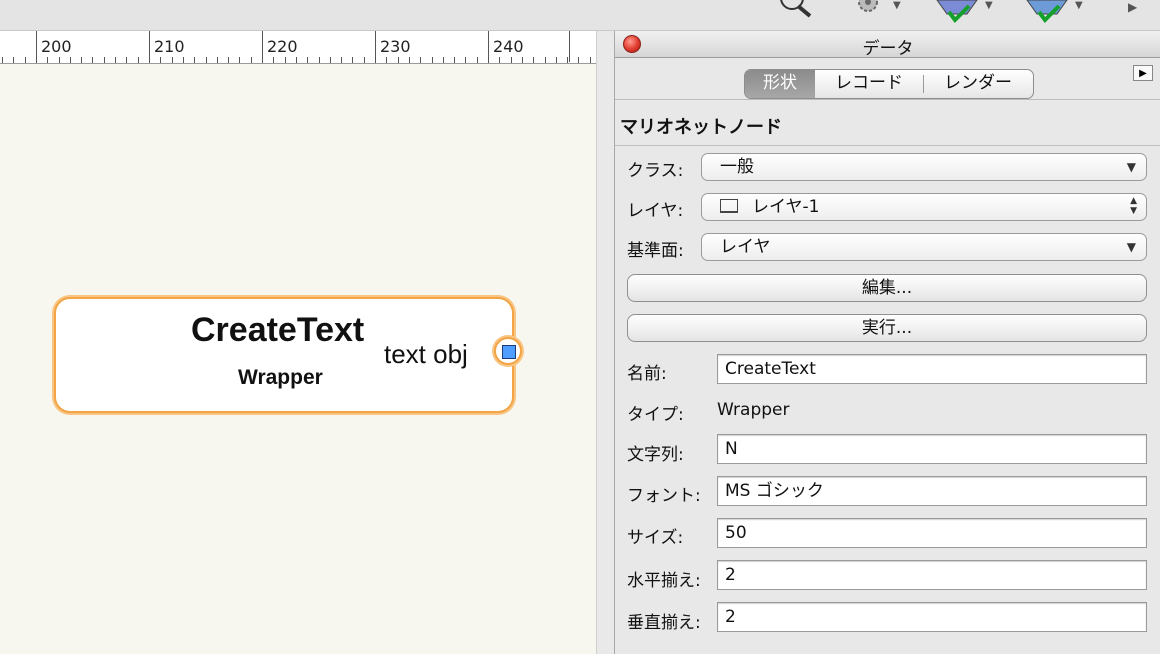 The height and width of the screenshot is (654, 1160). What do you see at coordinates (1143, 73) in the screenshot?
I see `palette-menu-icon: ▶` at bounding box center [1143, 73].